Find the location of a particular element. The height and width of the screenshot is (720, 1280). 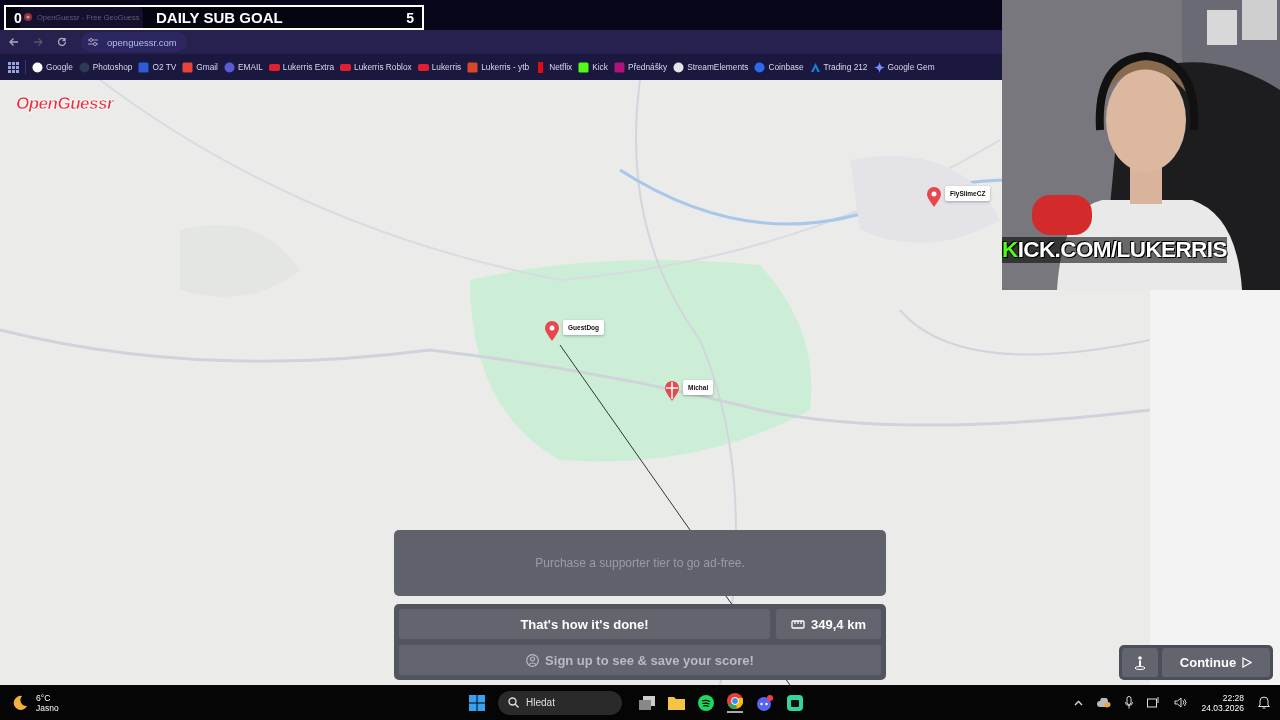

bookmark-link: Coinbase is located at coordinates (779, 67).